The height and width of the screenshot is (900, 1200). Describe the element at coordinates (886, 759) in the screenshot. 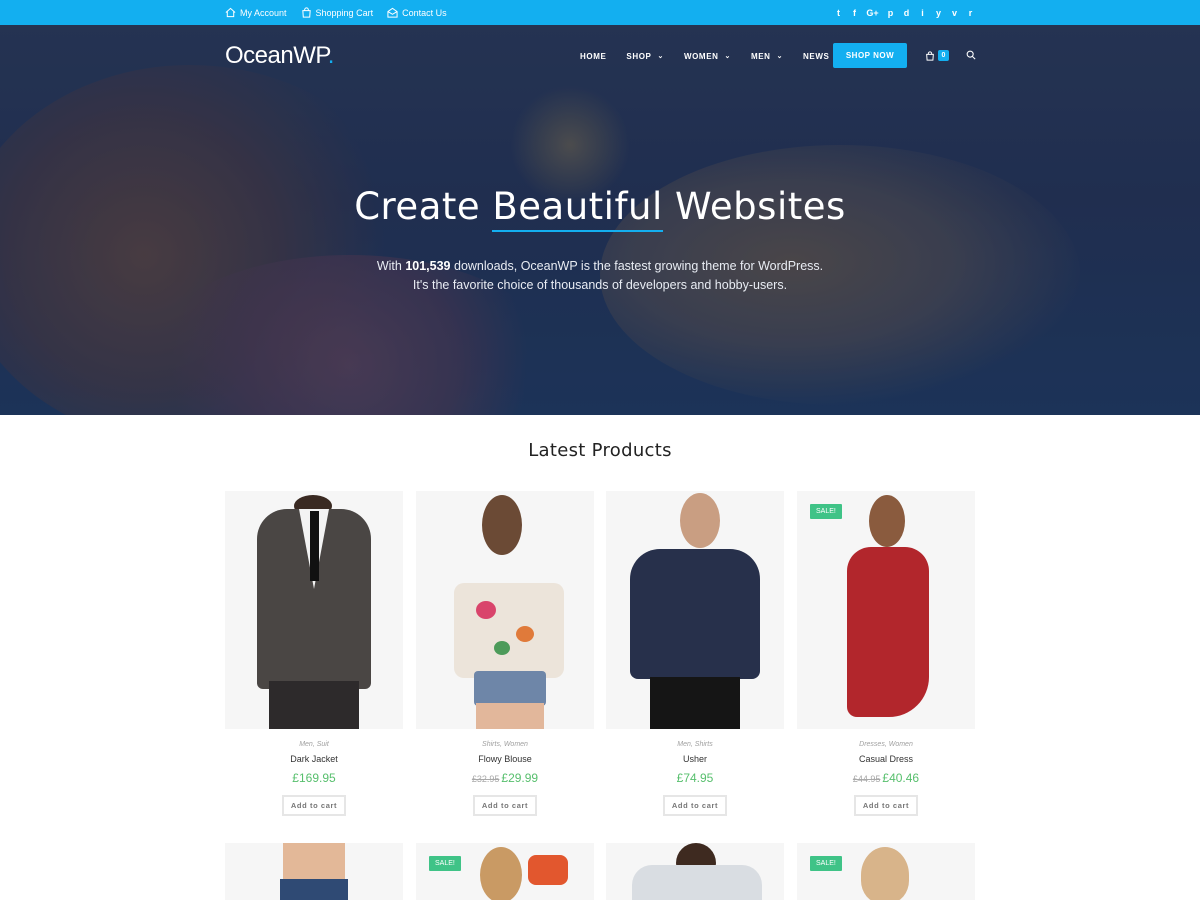

I see `product-name: Casual Dress` at that location.